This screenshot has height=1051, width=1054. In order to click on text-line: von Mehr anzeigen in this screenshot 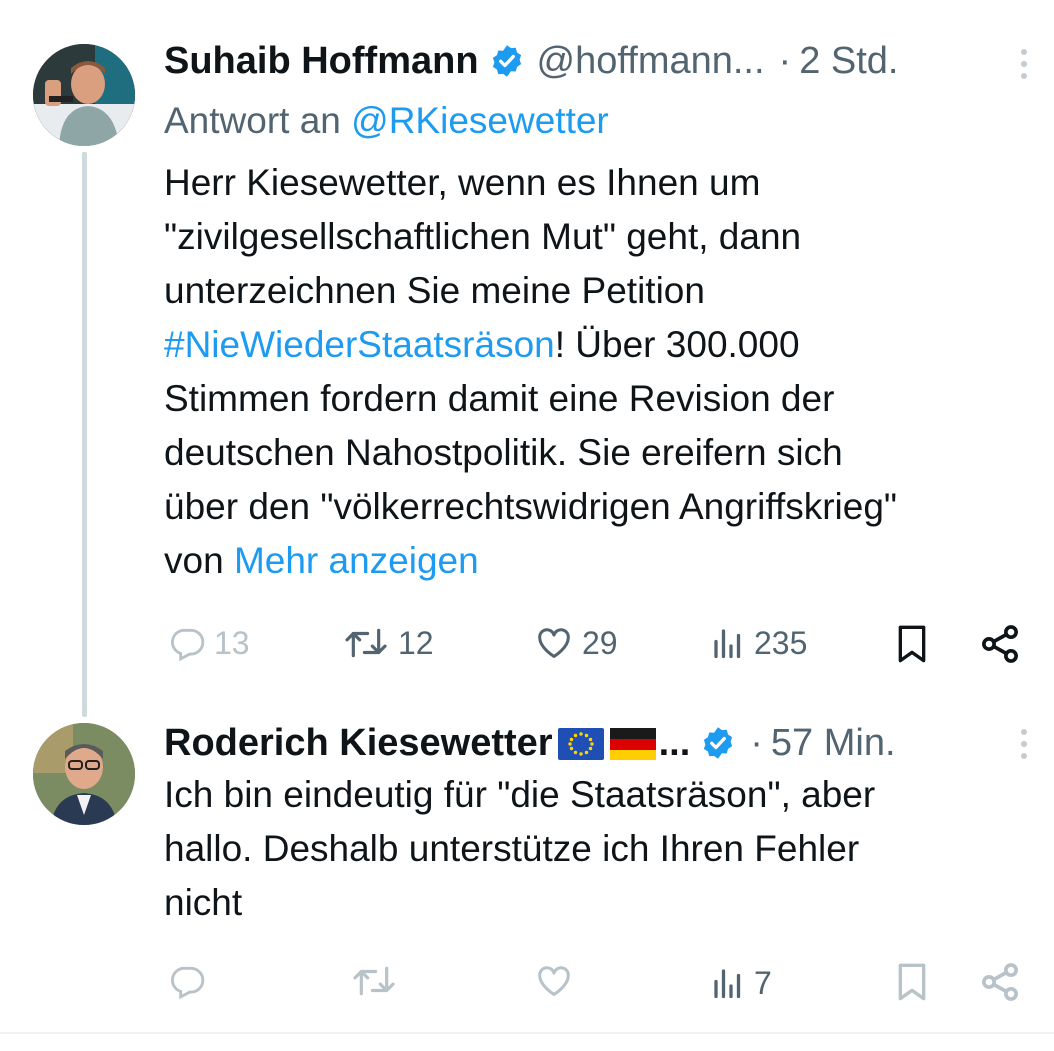, I will do `click(604, 561)`.